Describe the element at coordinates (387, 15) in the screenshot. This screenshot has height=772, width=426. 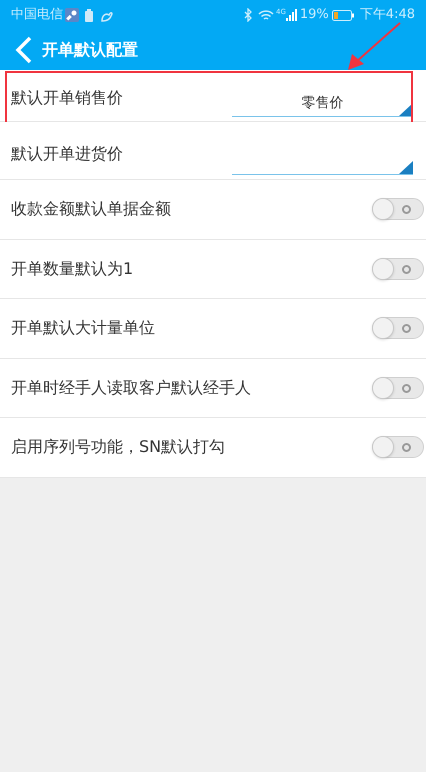
I see `clock-time: 下午4:48` at that location.